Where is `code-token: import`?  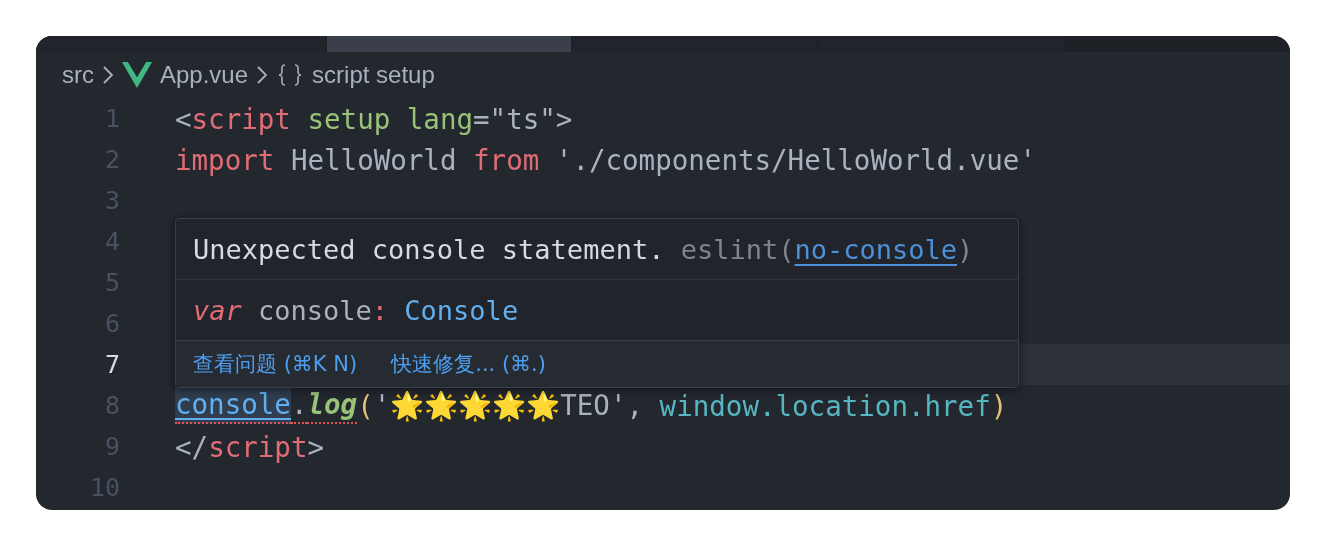 code-token: import is located at coordinates (225, 159).